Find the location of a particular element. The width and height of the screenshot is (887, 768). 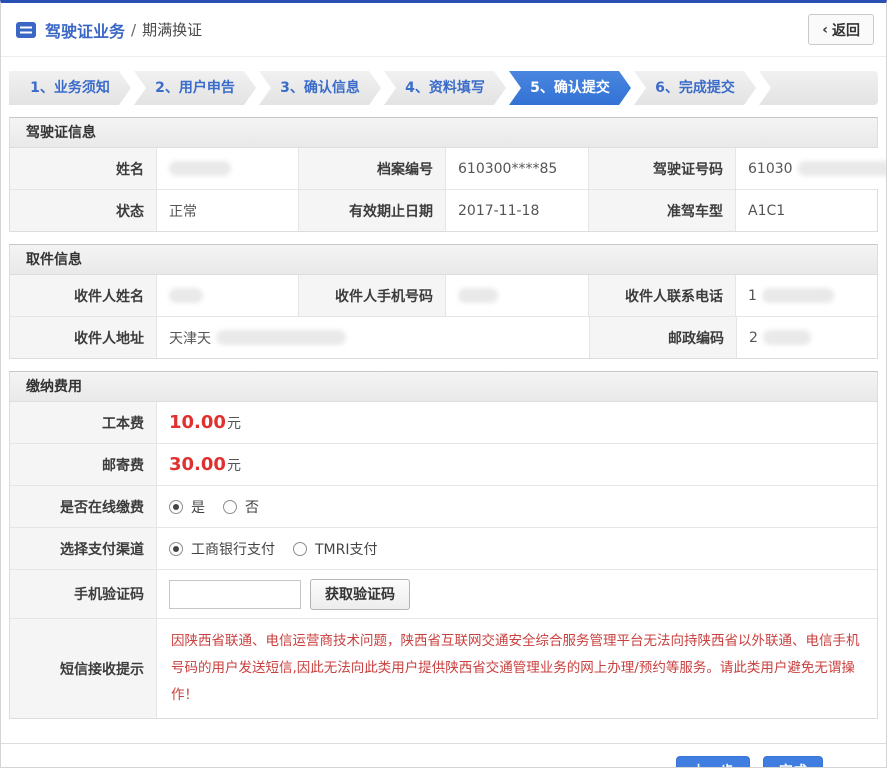

sms-code-input is located at coordinates (235, 594).